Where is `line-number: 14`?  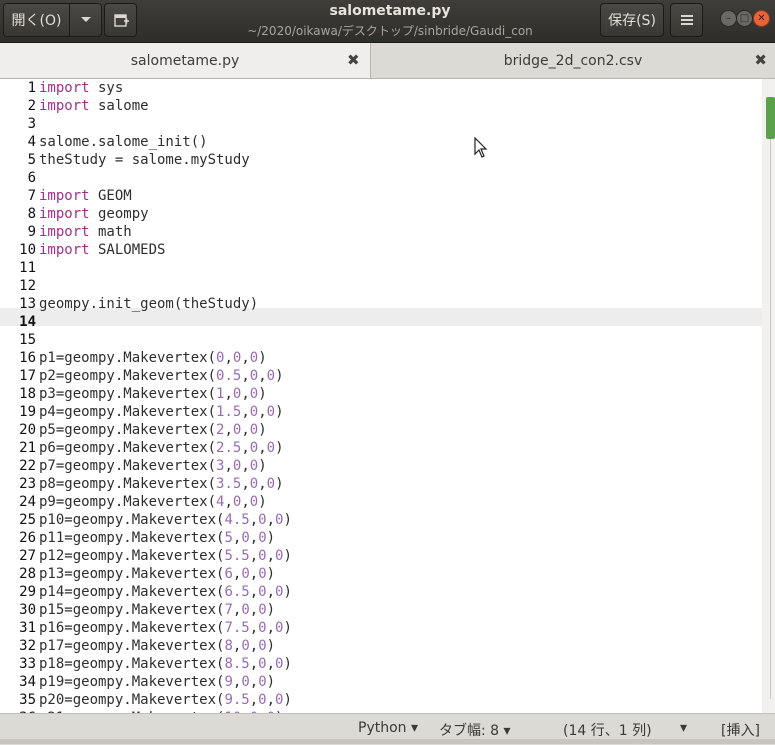
line-number: 14 is located at coordinates (27, 322).